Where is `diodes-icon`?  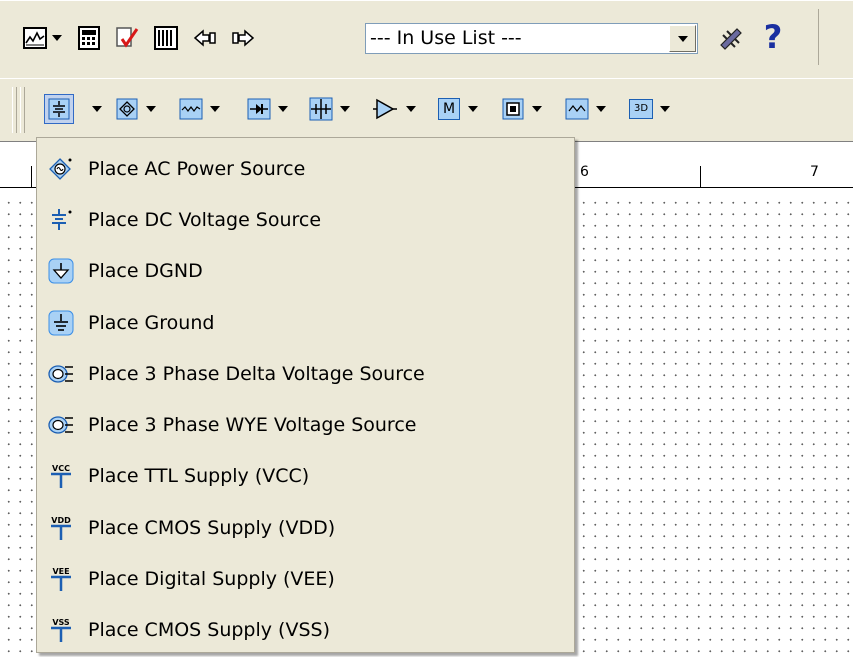 diodes-icon is located at coordinates (191, 109).